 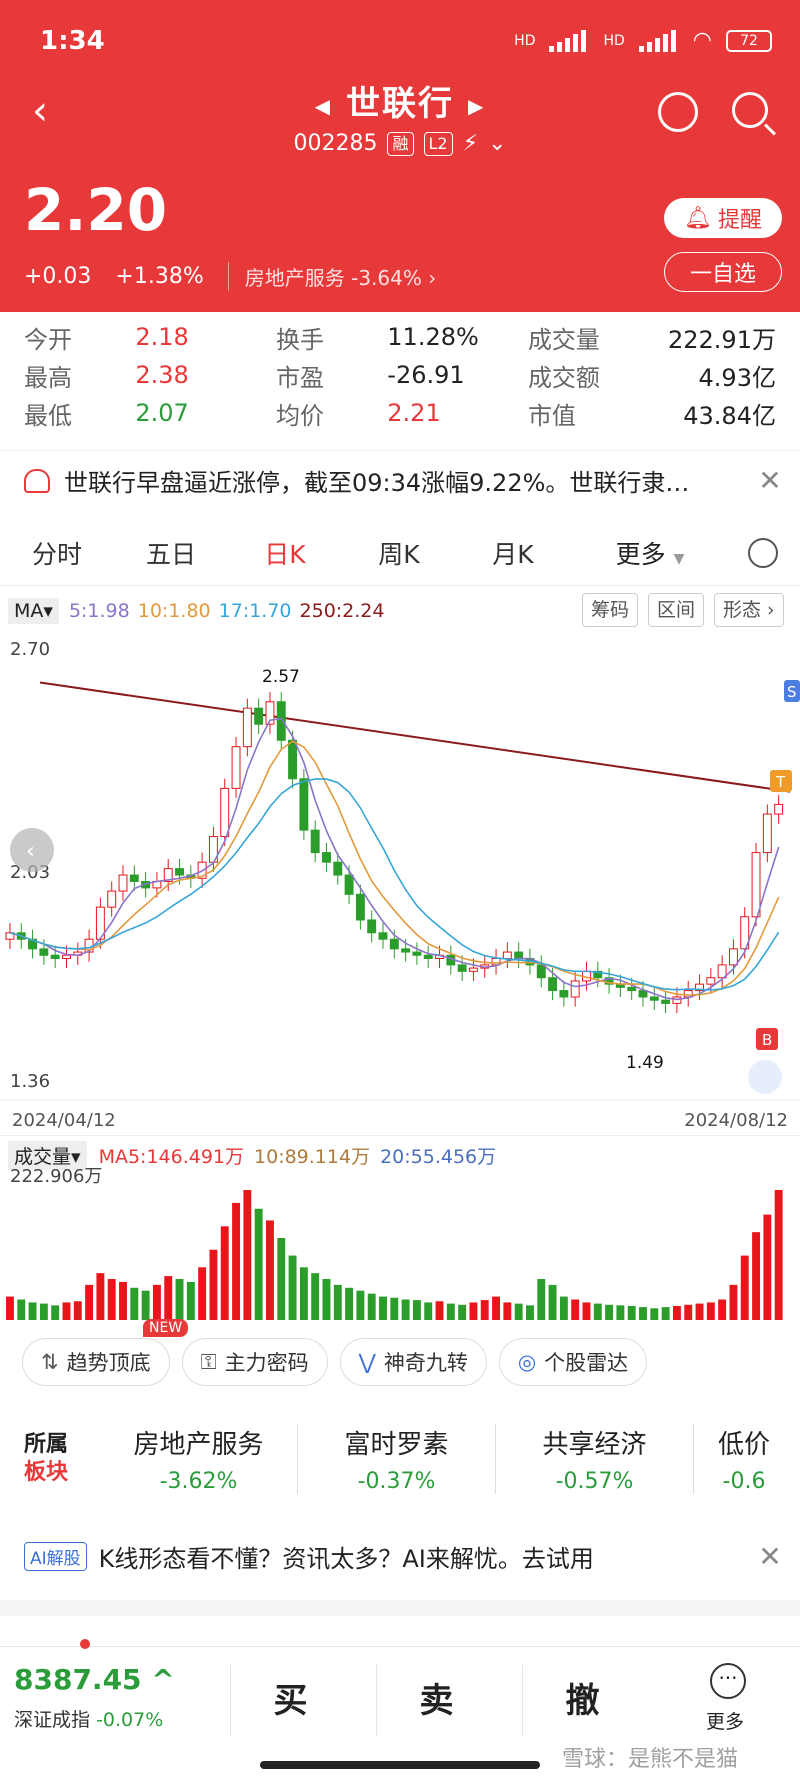 I want to click on alert-icon, so click(x=37, y=480).